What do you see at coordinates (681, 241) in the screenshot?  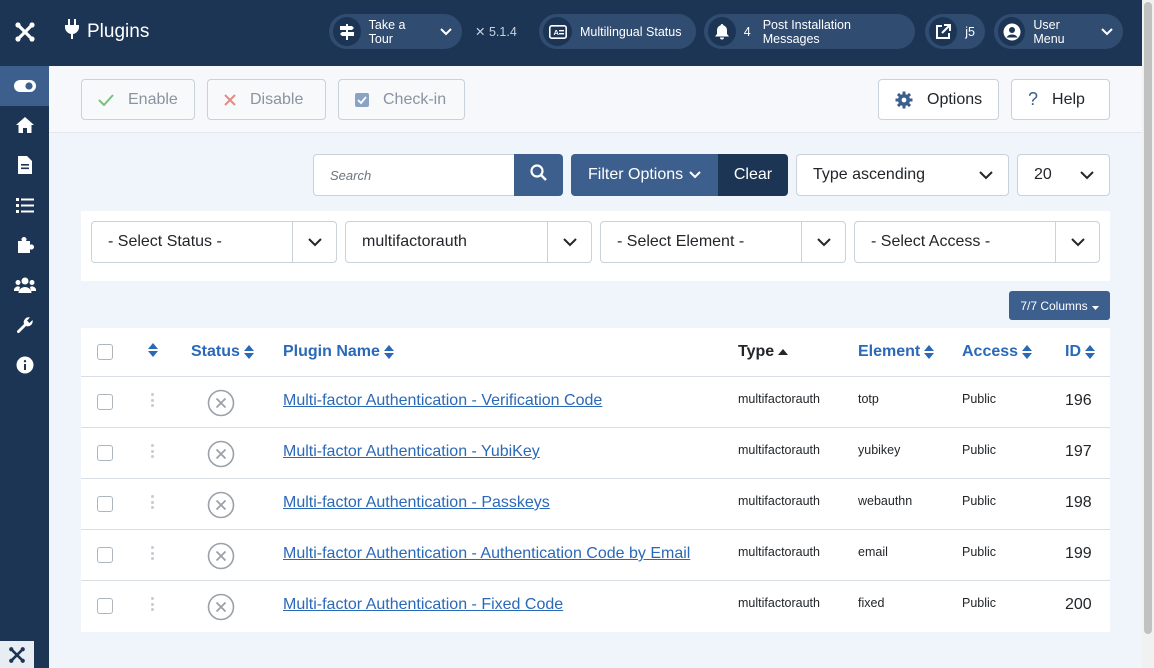 I see `element-filter-value: - Select Element -` at bounding box center [681, 241].